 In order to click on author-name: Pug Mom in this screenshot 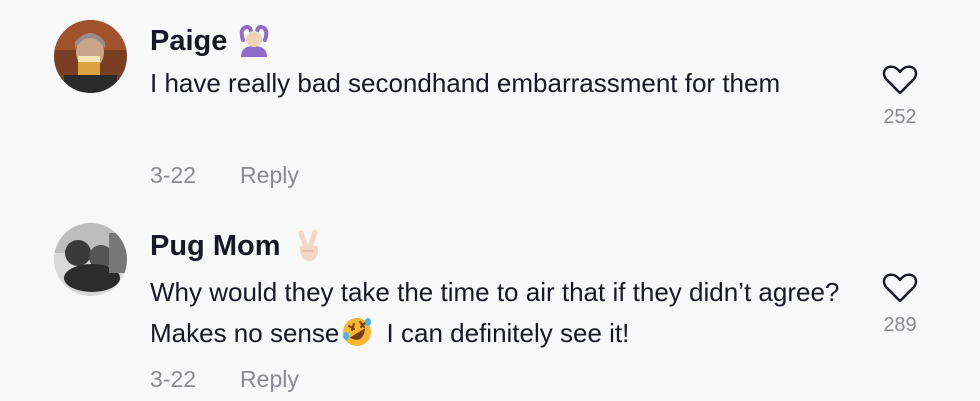, I will do `click(215, 246)`.